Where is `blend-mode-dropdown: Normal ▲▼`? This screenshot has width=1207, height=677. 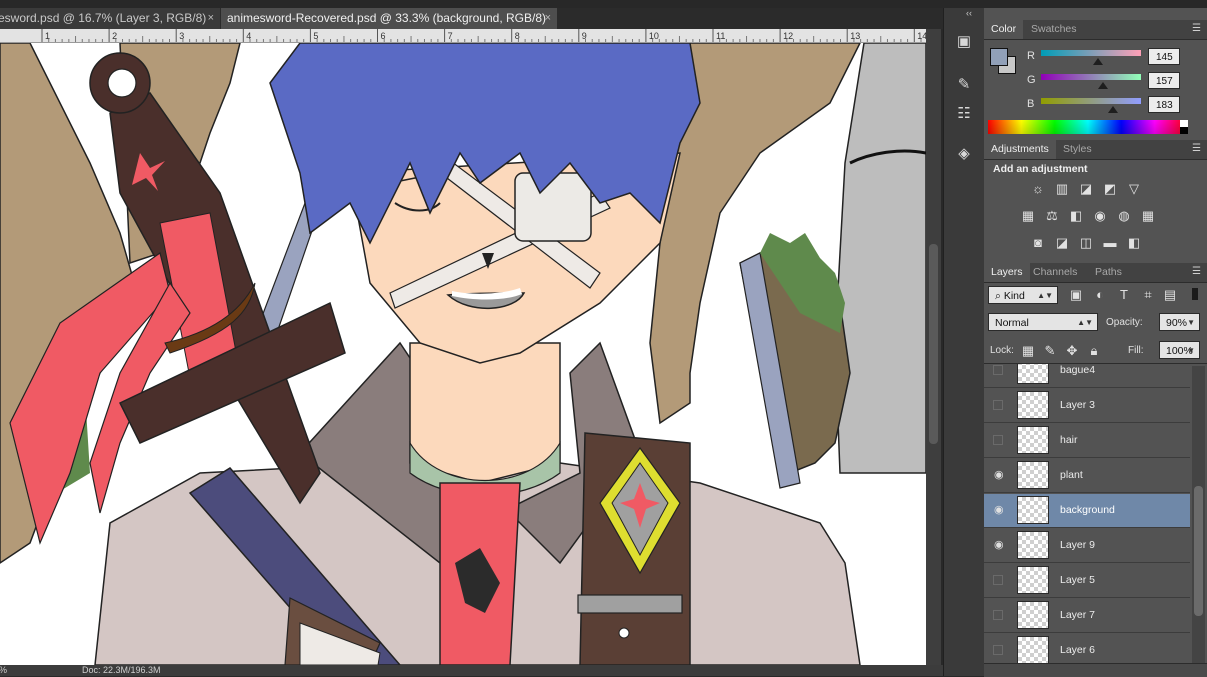 blend-mode-dropdown: Normal ▲▼ is located at coordinates (1043, 322).